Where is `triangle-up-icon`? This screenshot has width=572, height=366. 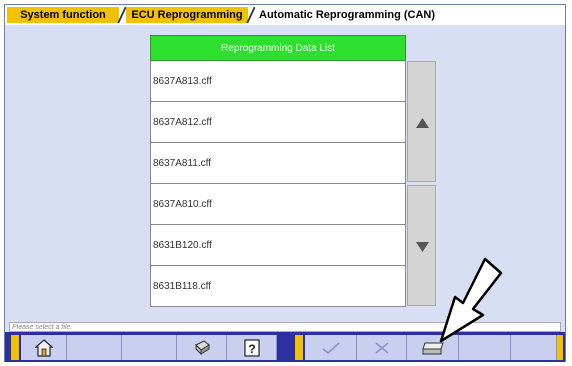
triangle-up-icon is located at coordinates (422, 123).